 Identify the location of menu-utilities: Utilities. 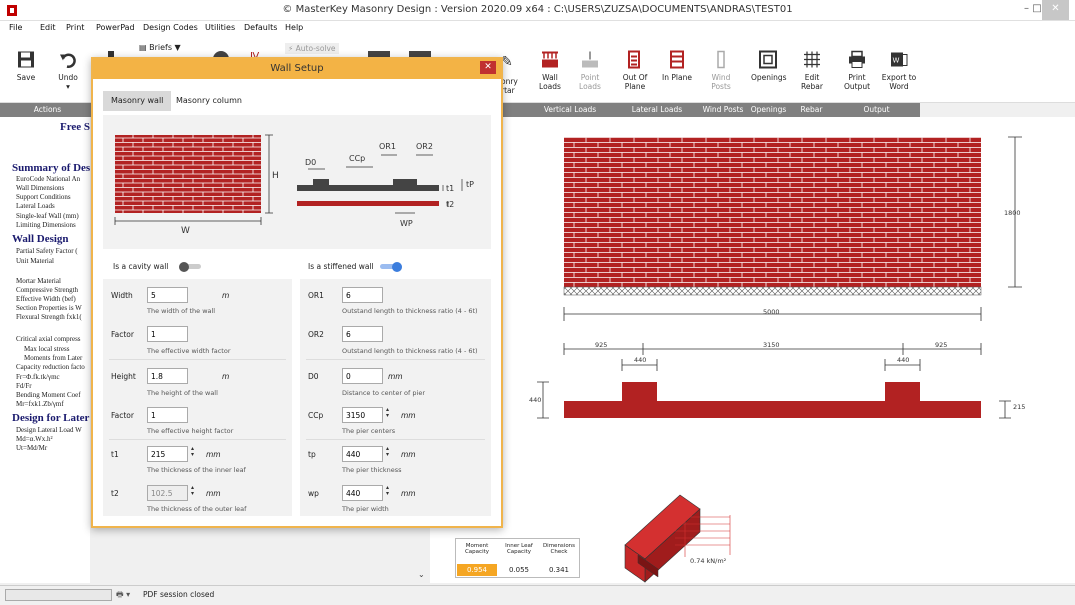
(220, 27).